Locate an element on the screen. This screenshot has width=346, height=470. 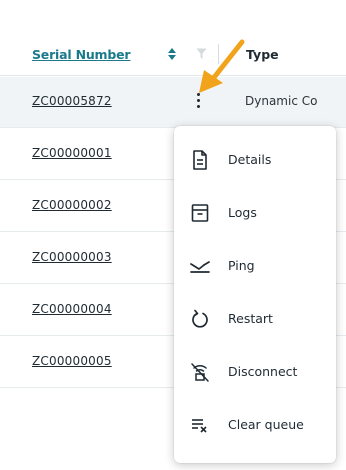
serial-number-link: ZC00000002 is located at coordinates (72, 205).